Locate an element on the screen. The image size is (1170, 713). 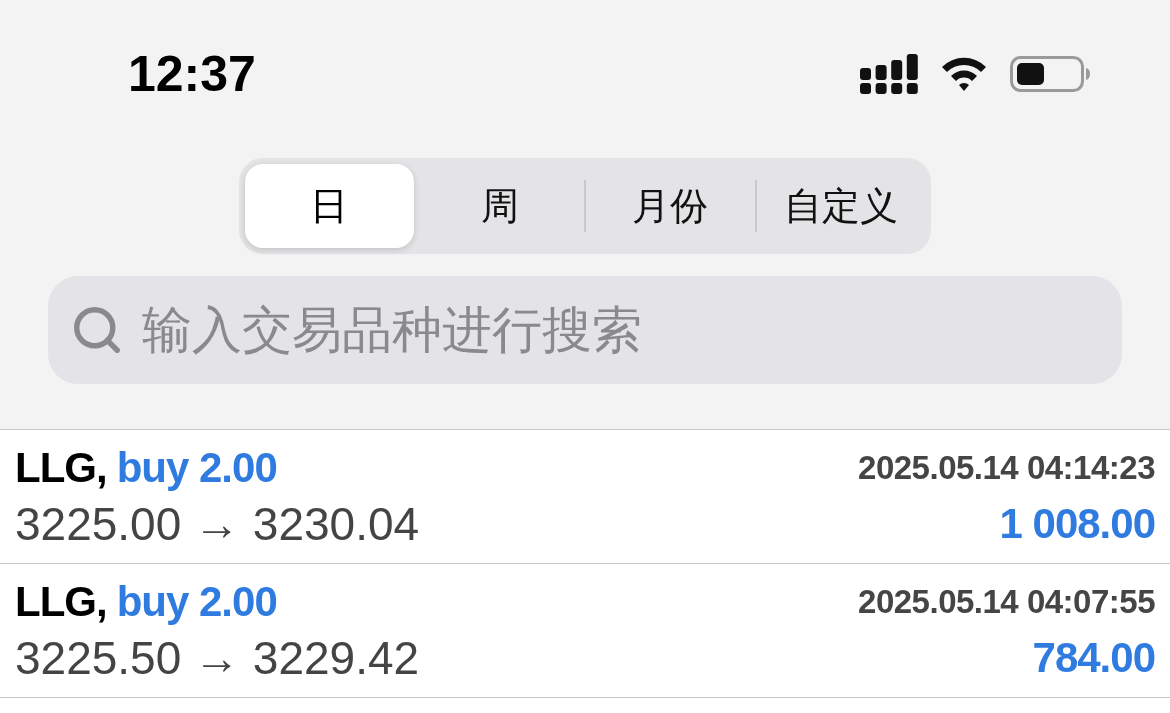
signal-icon is located at coordinates (889, 74).